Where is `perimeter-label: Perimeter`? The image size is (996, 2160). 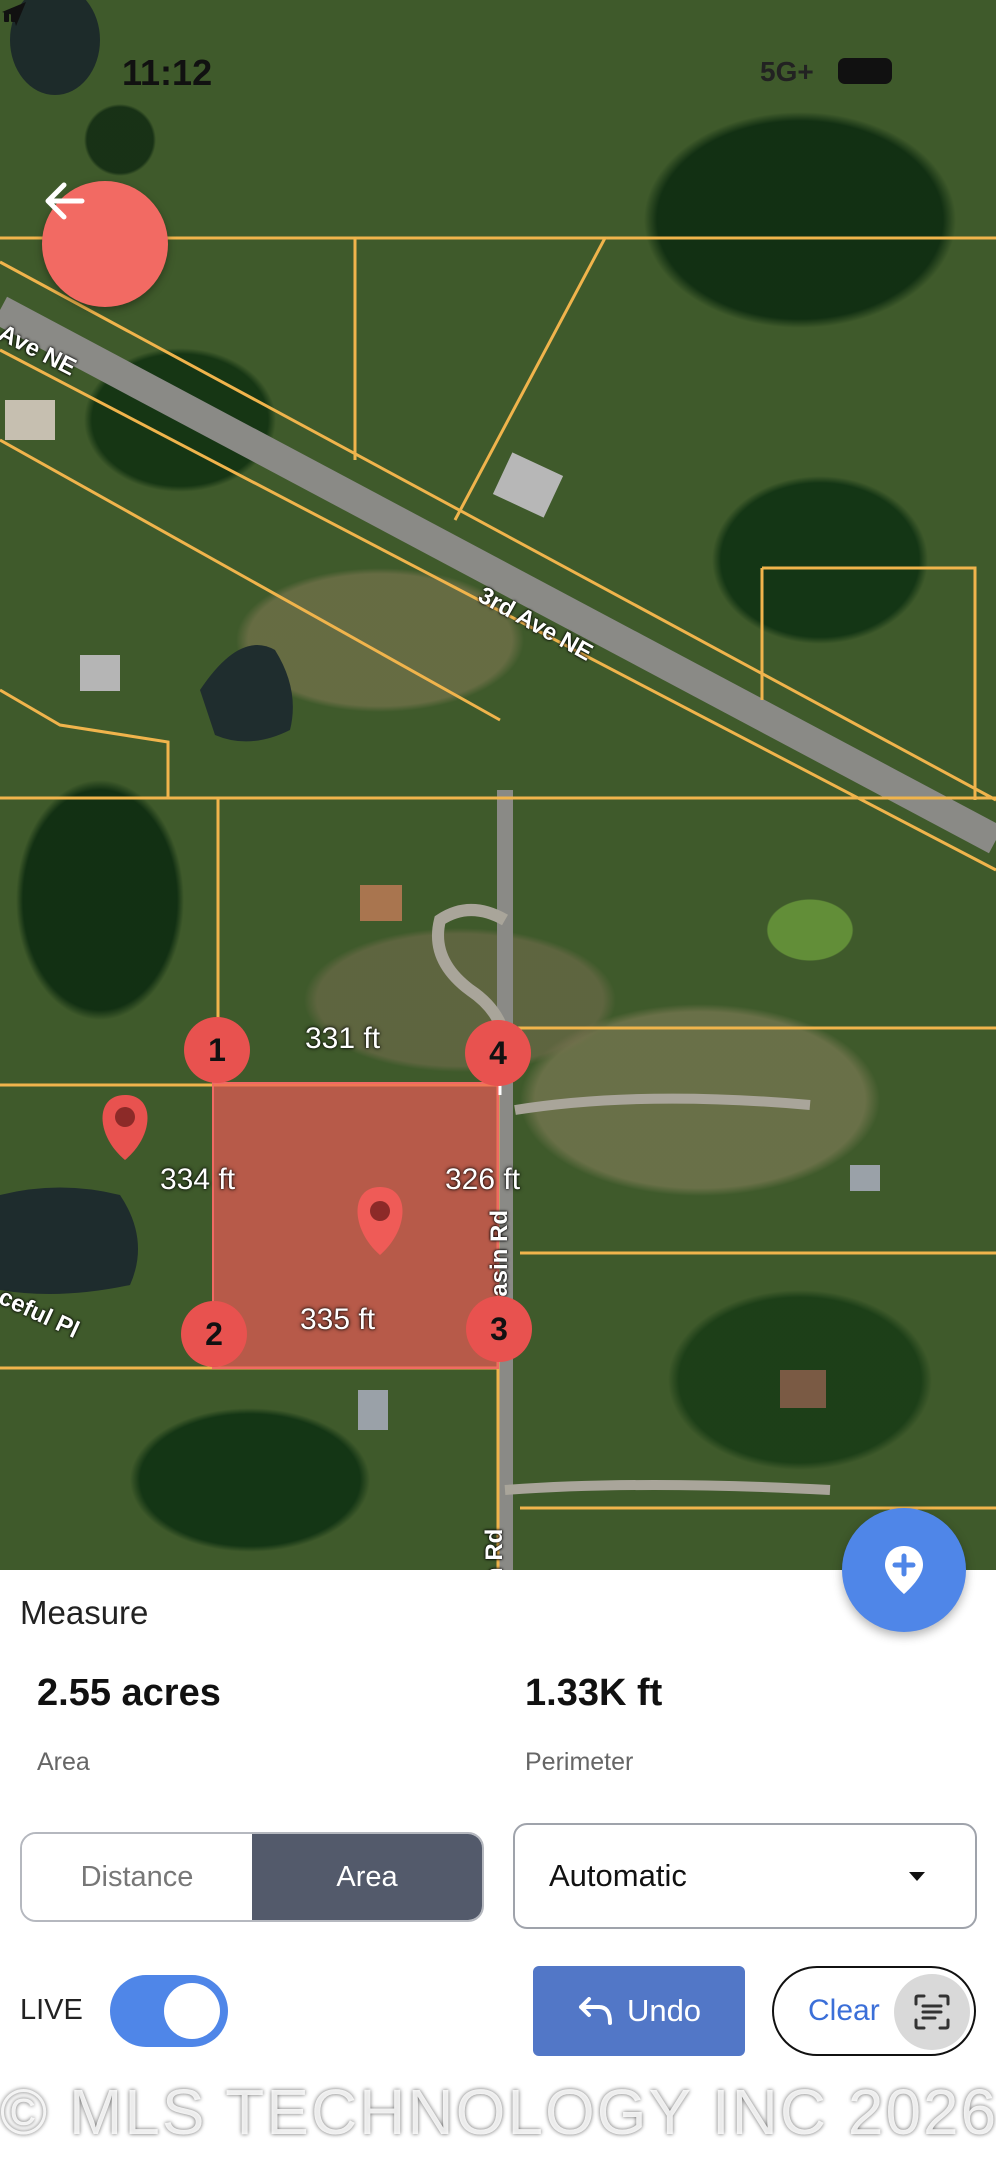 perimeter-label: Perimeter is located at coordinates (579, 1762).